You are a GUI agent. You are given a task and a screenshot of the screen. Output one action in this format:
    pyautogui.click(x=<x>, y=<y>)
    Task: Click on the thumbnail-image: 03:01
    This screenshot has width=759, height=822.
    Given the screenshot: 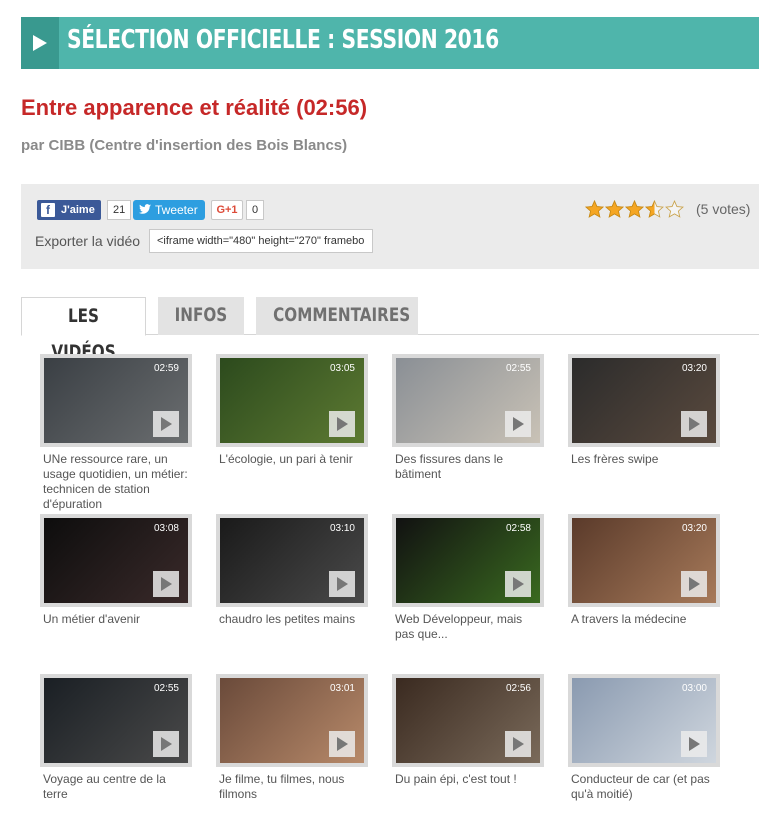 What is the action you would take?
    pyautogui.click(x=292, y=720)
    